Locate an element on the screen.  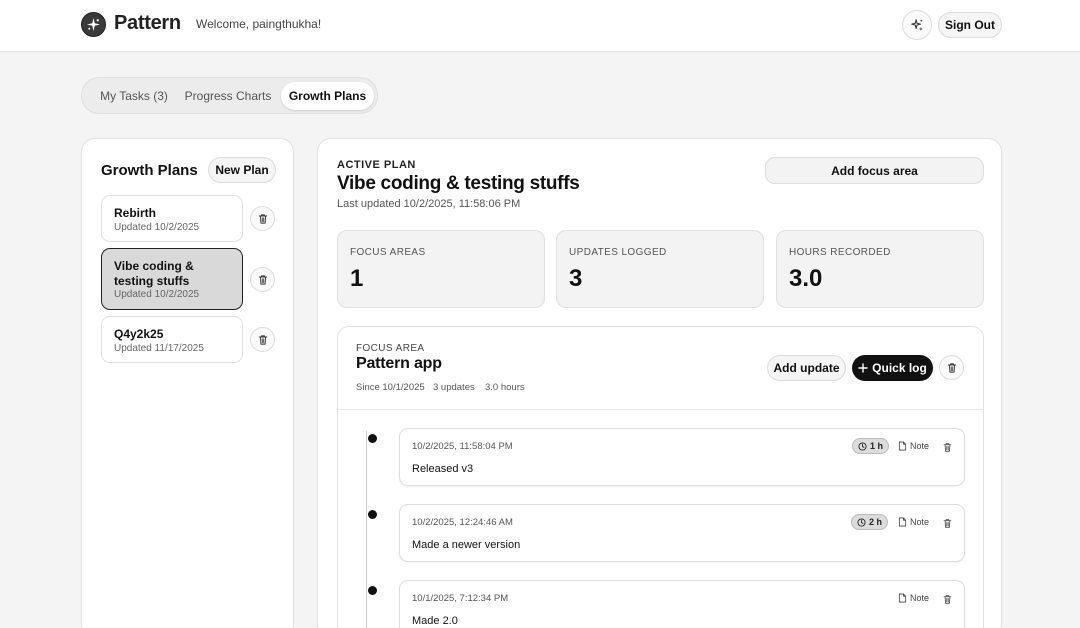
focus-area-updates: 3 updates is located at coordinates (454, 387).